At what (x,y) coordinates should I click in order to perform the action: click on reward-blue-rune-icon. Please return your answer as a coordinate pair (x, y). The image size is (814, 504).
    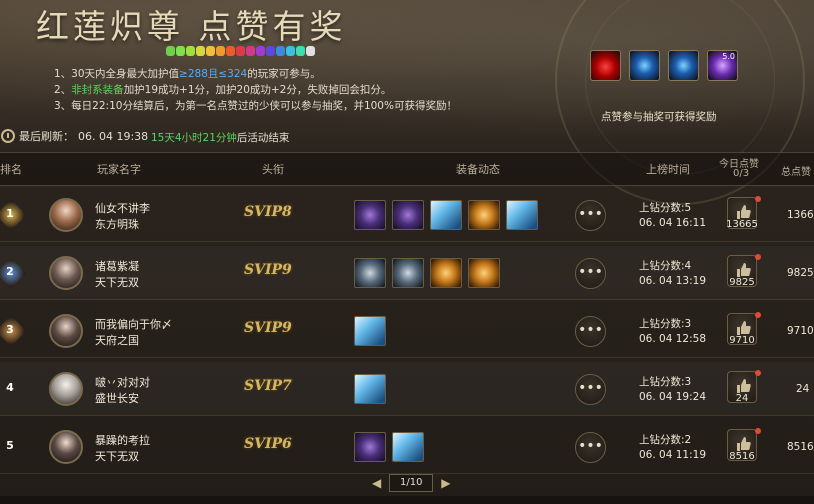
    Looking at the image, I should click on (683, 65).